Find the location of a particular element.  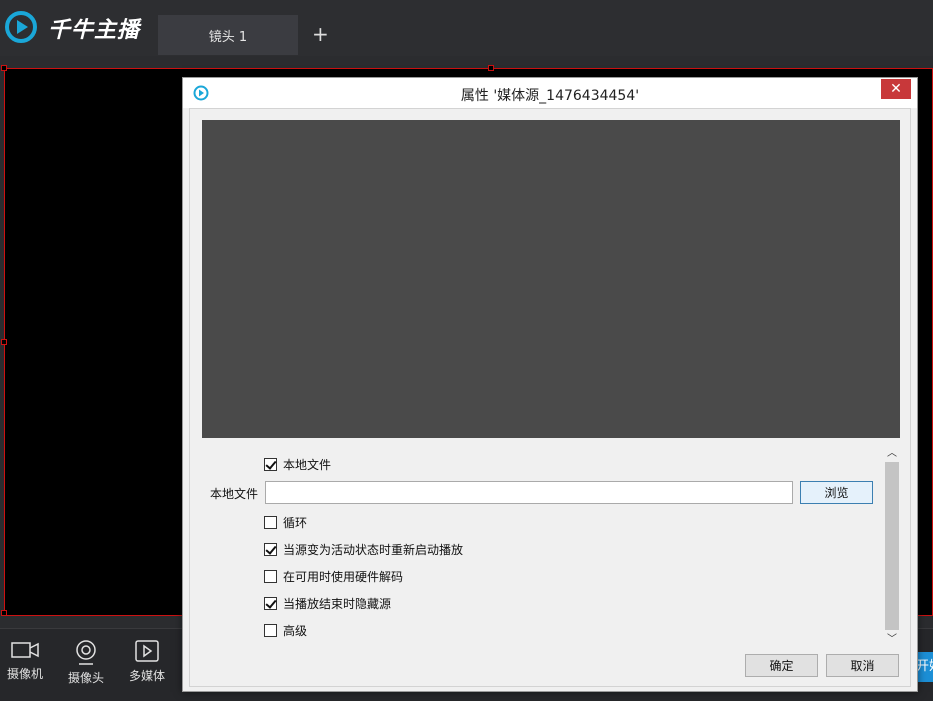

local-file-label: 本地文件 is located at coordinates (234, 494).